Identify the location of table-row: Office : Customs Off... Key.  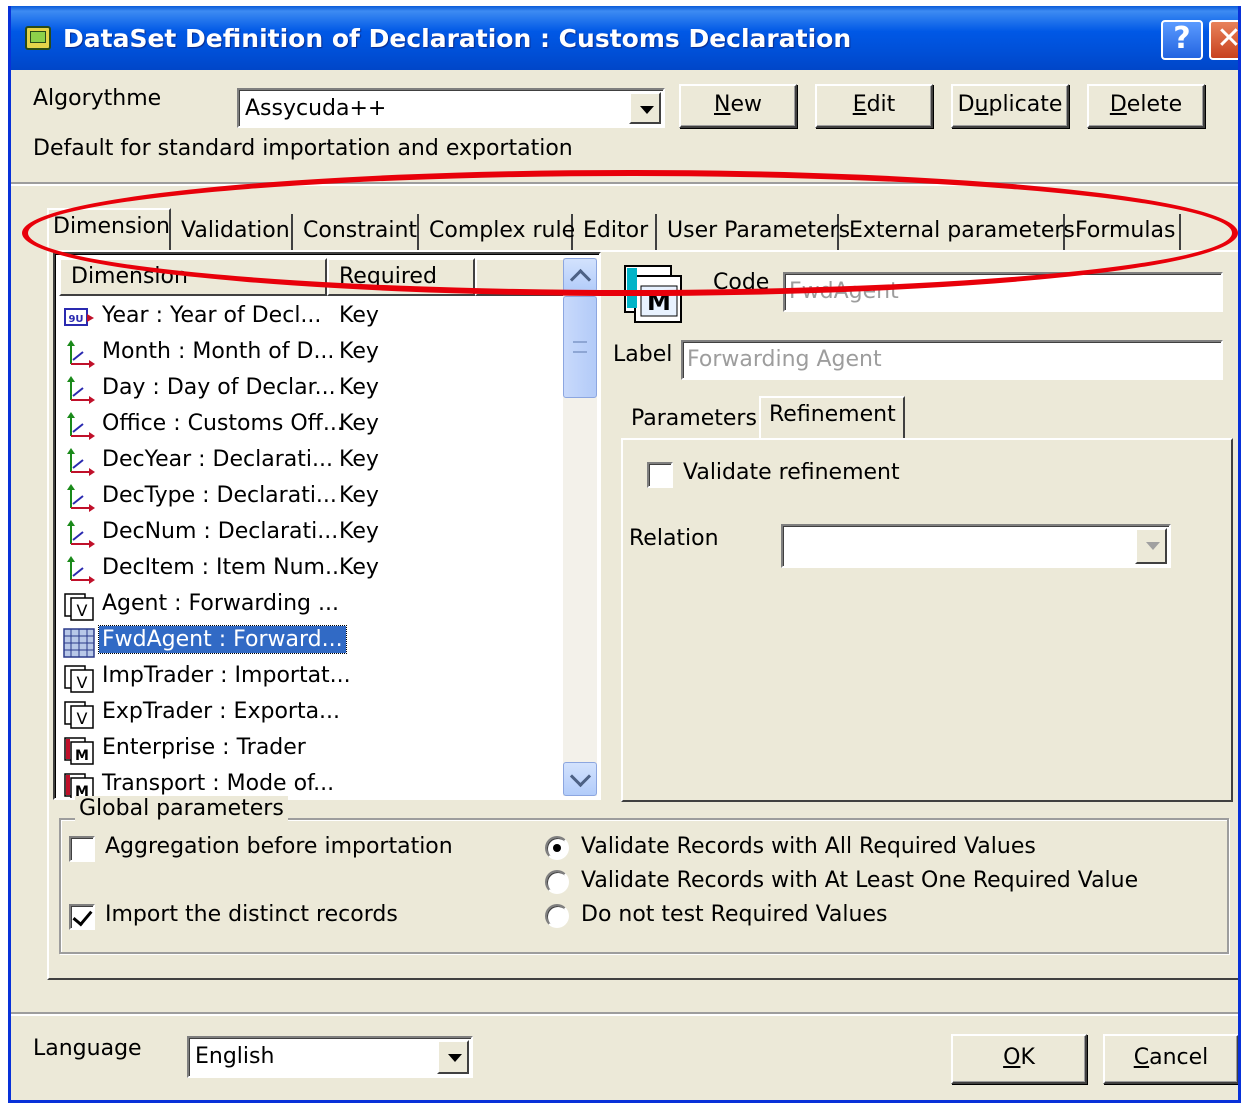
(309, 426).